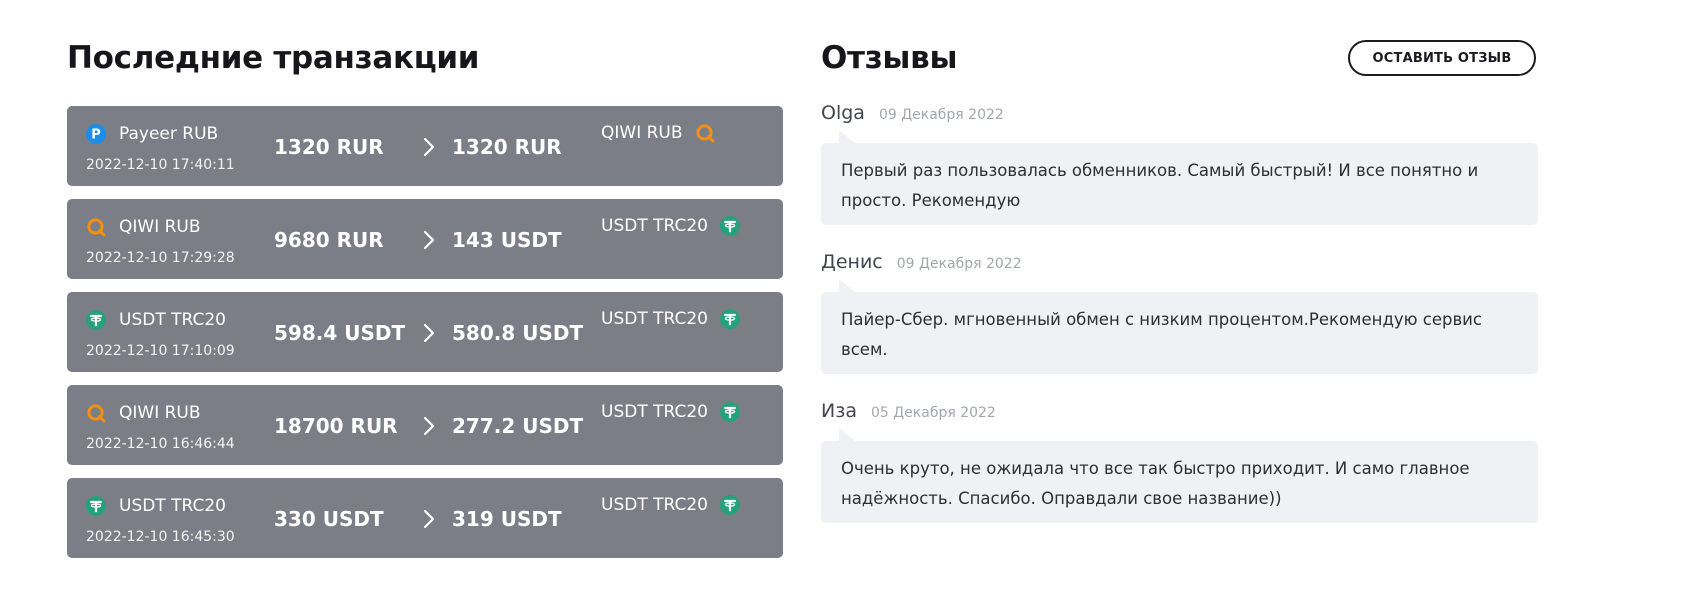 This screenshot has height=612, width=1696. I want to click on payeer-icon: P, so click(96, 134).